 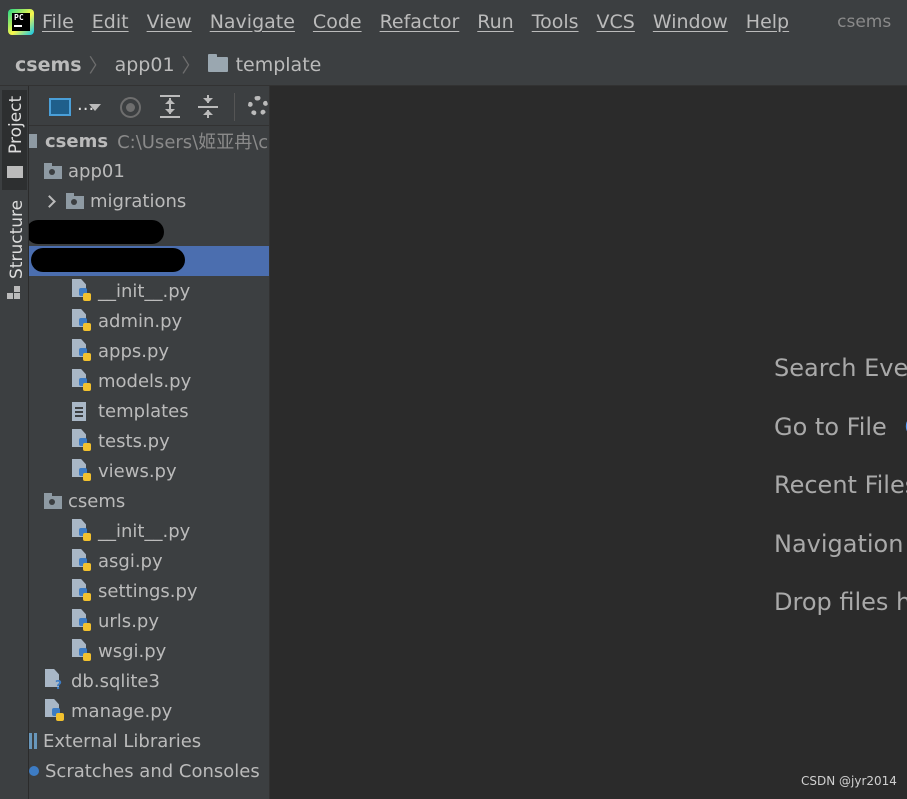 What do you see at coordinates (337, 22) in the screenshot?
I see `menu-code: Code` at bounding box center [337, 22].